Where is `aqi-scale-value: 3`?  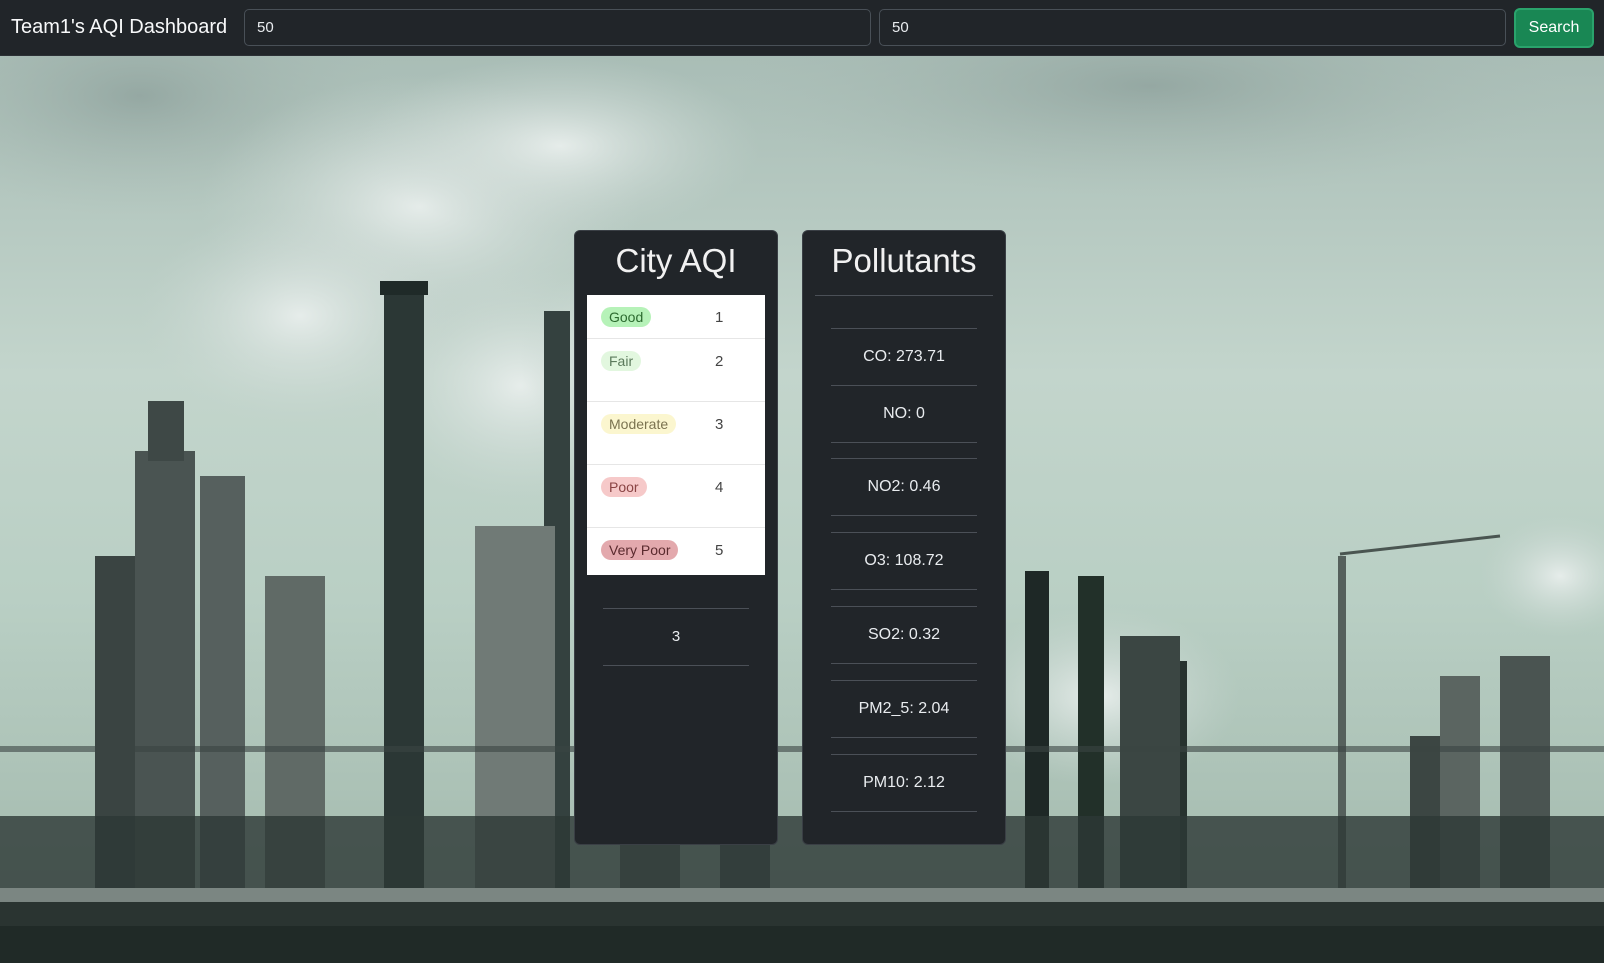 aqi-scale-value: 3 is located at coordinates (719, 424).